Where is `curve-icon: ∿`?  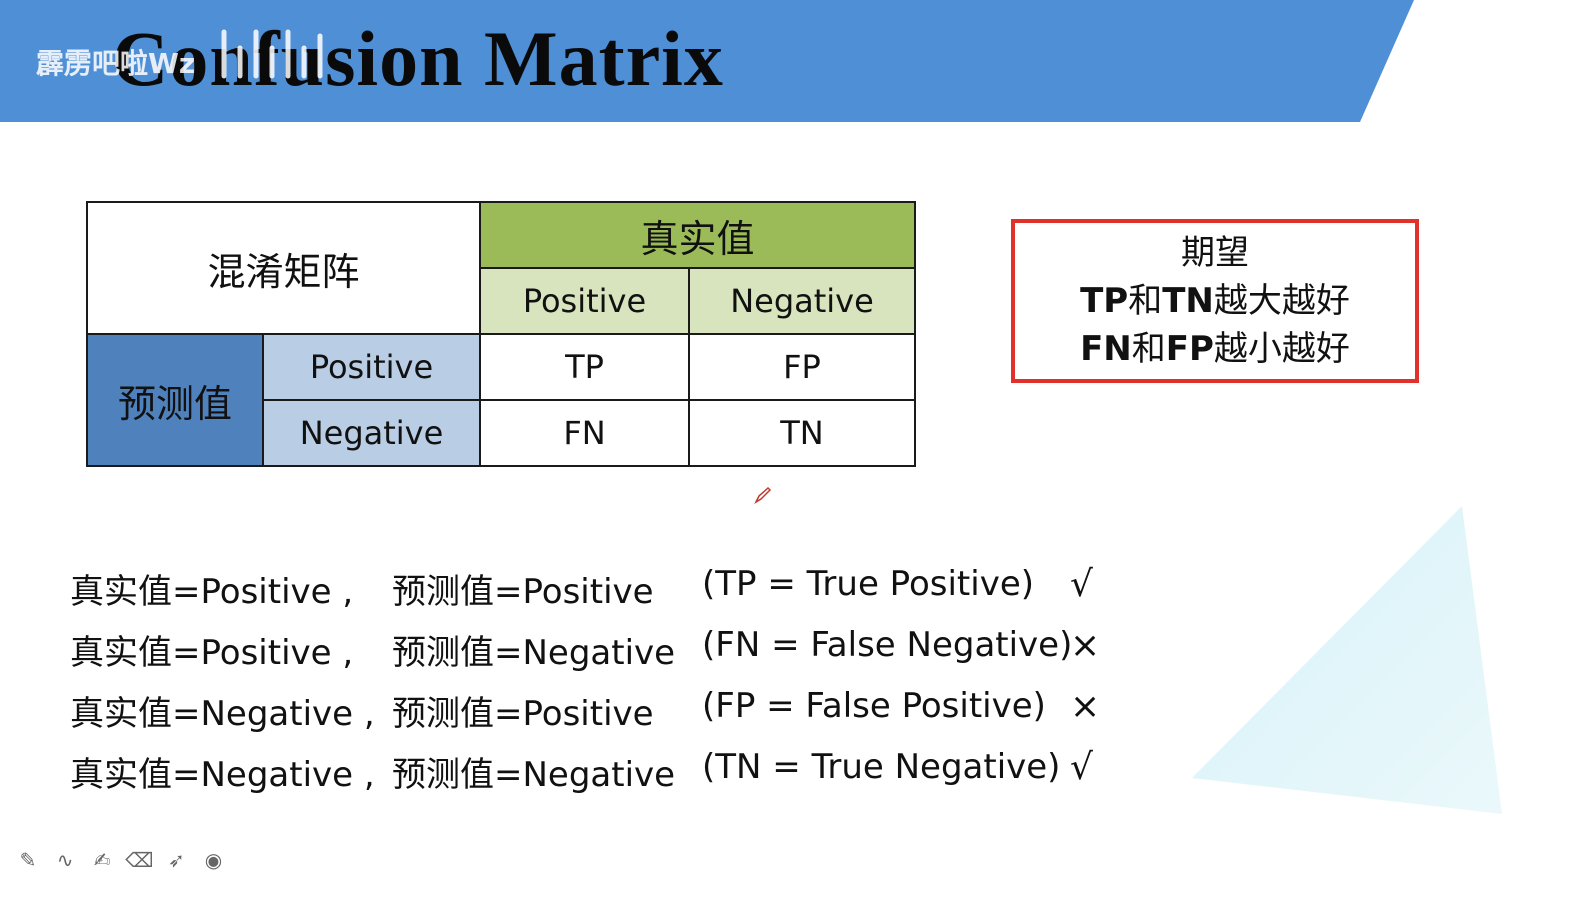
curve-icon: ∿ is located at coordinates (65, 860).